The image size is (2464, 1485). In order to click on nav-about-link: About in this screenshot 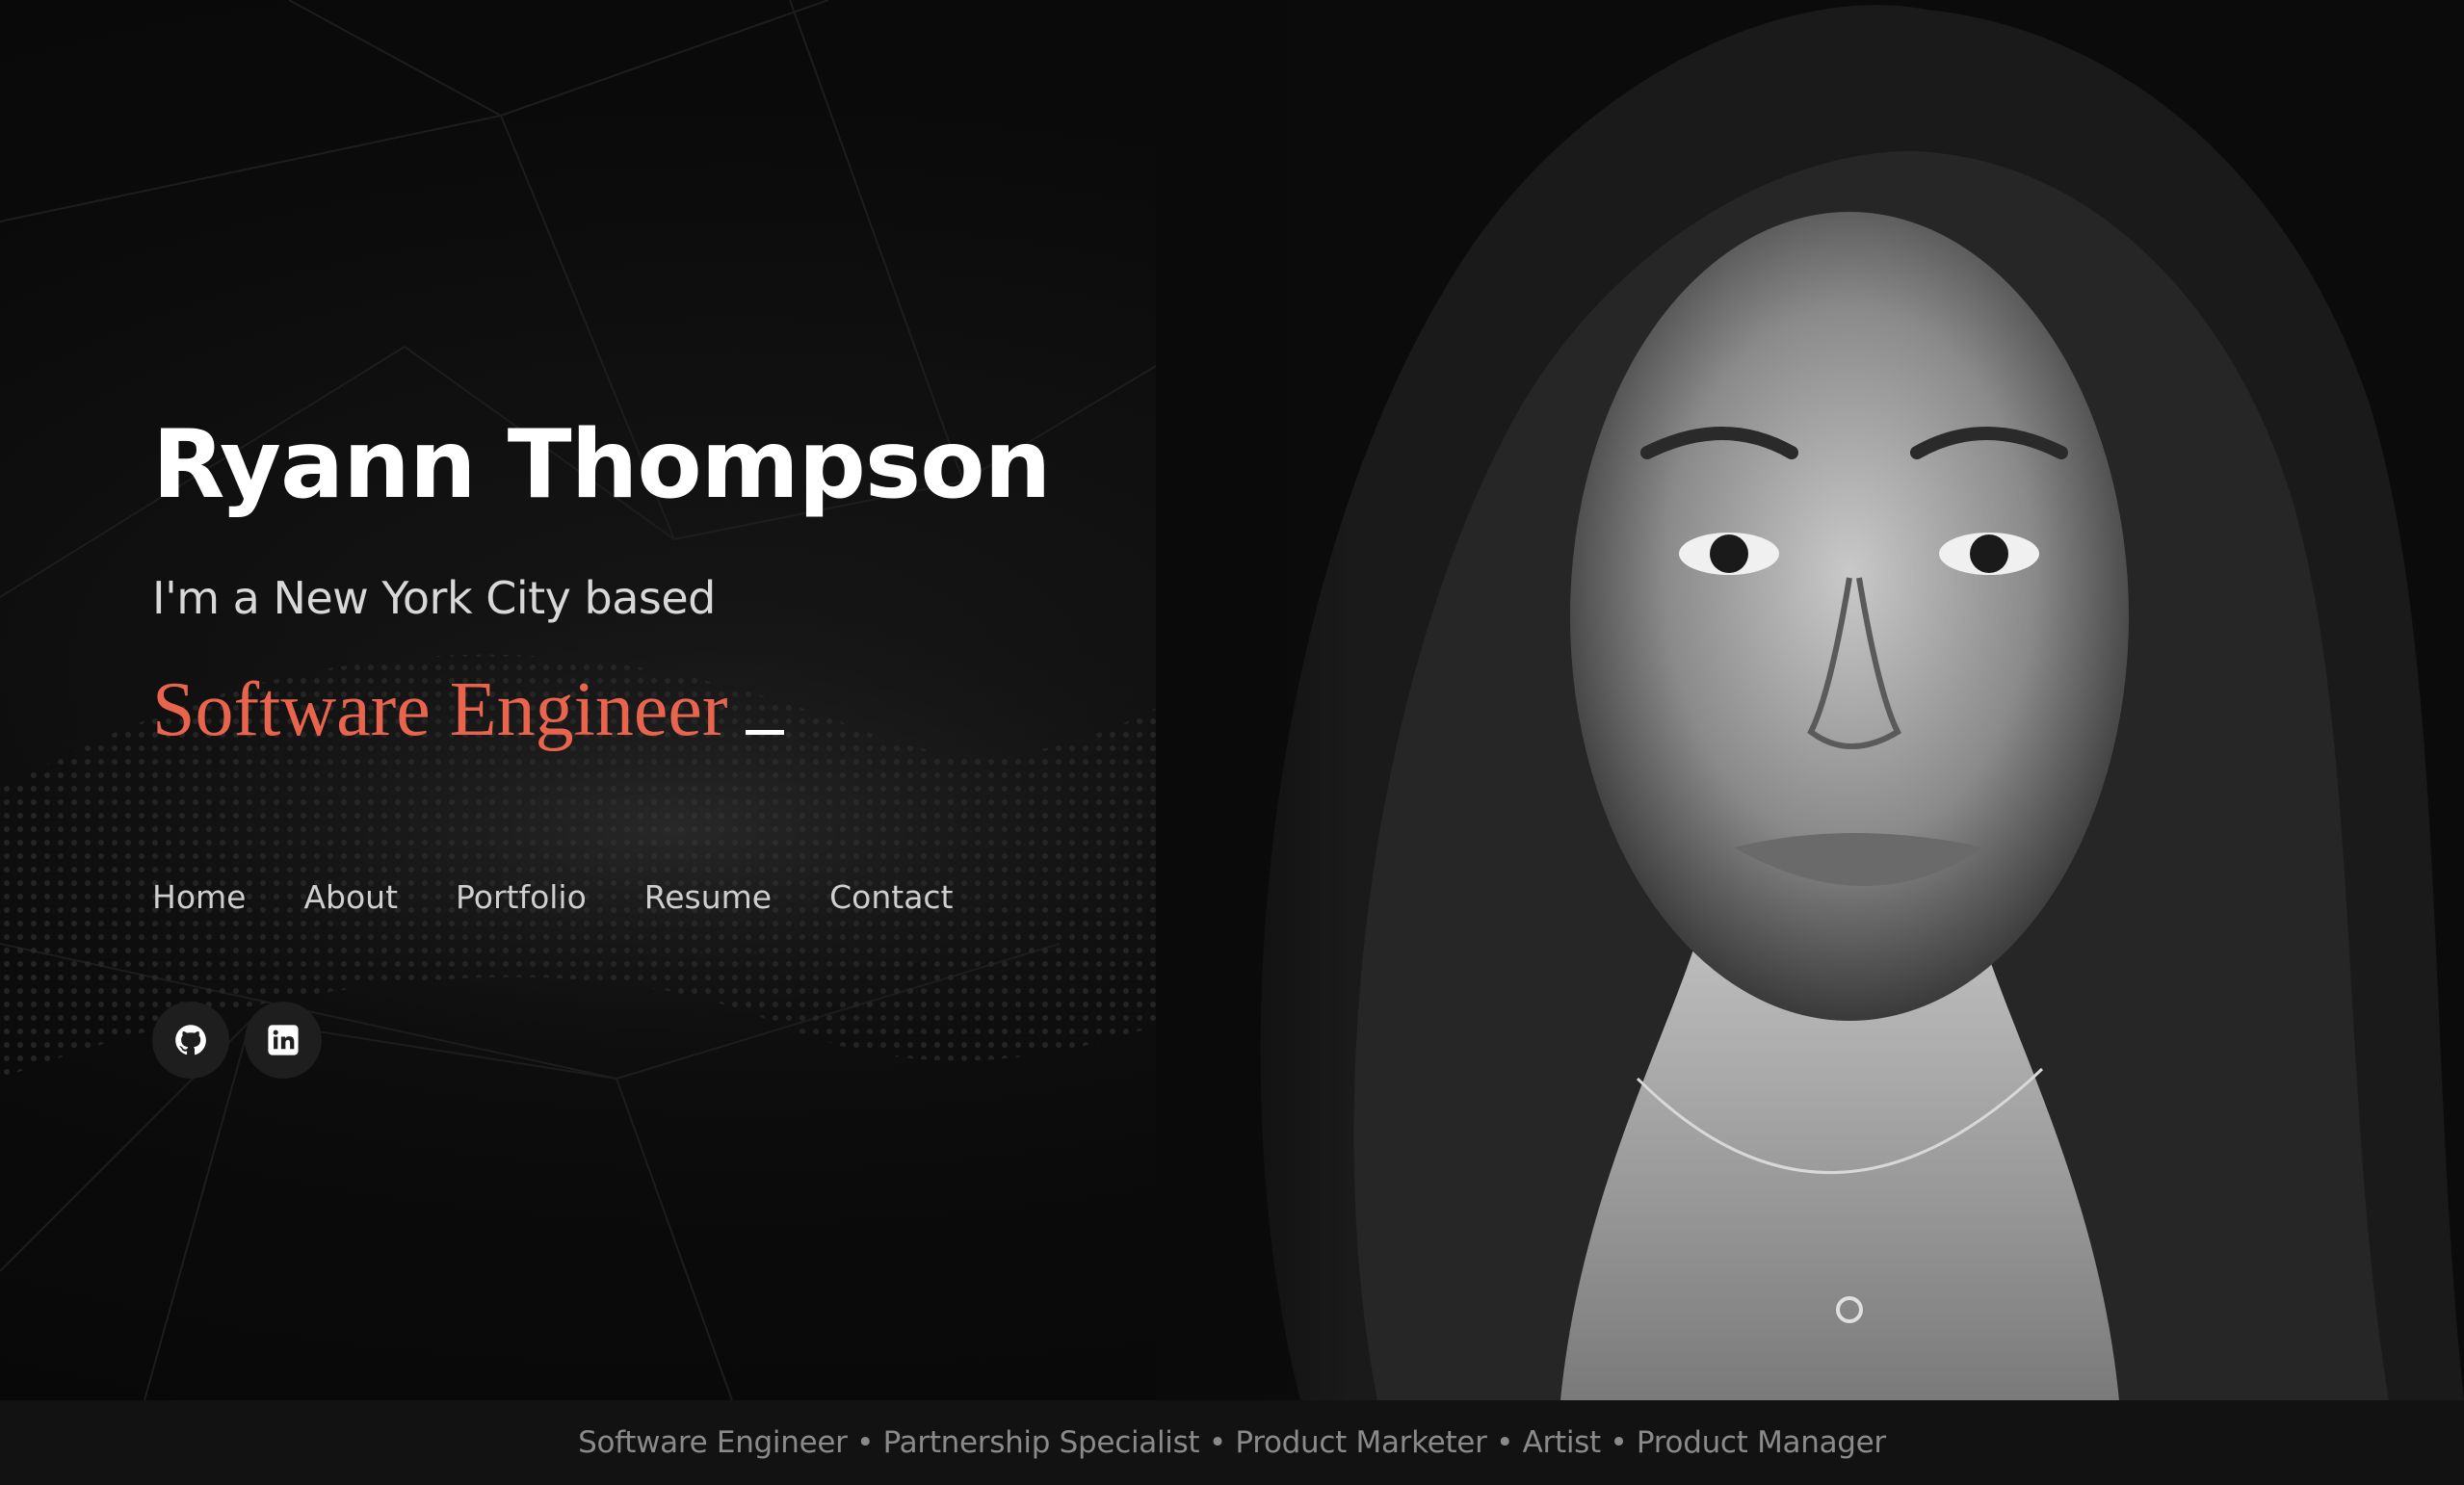, I will do `click(350, 897)`.